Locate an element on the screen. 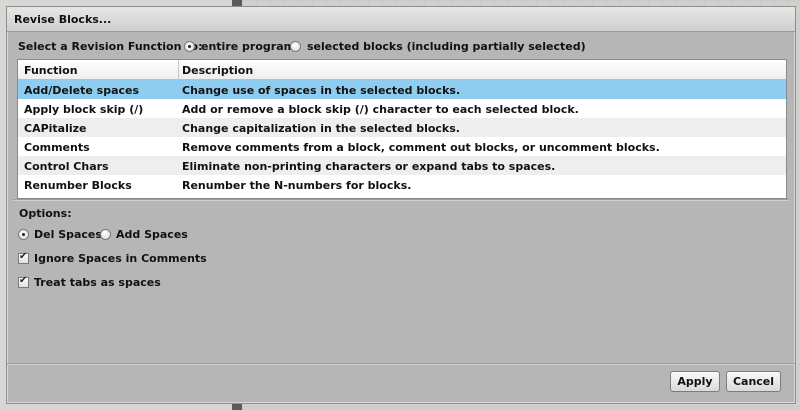 The height and width of the screenshot is (410, 800). revision-prompt-label: Select a Revision Function to: is located at coordinates (110, 46).